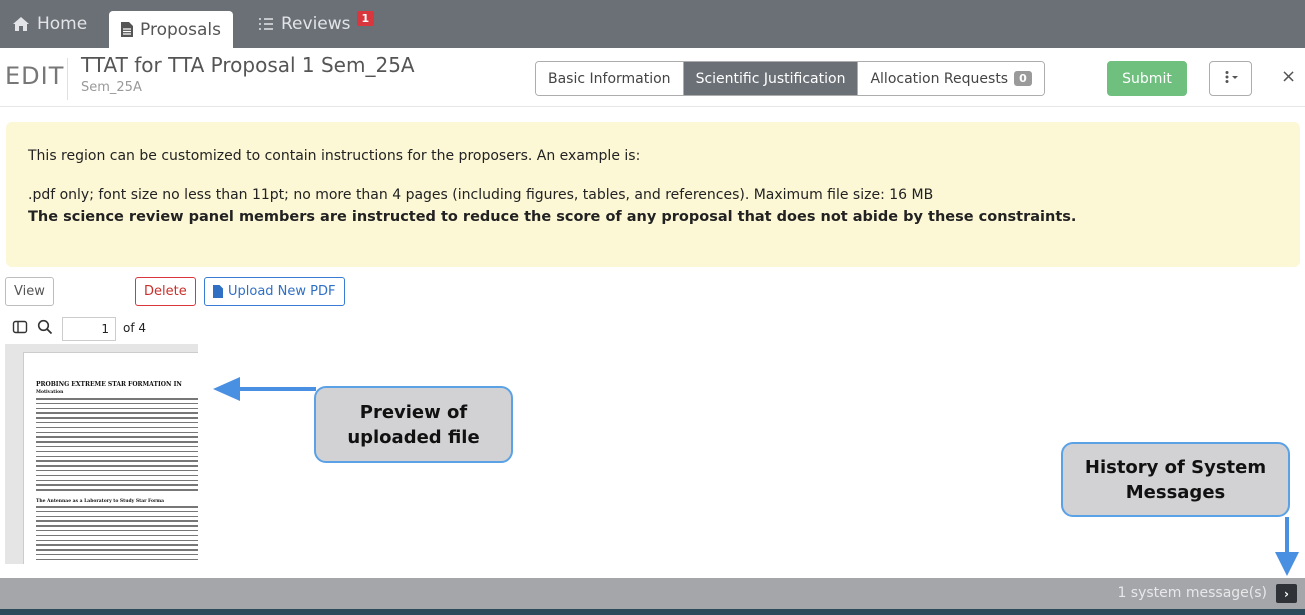 The image size is (1305, 615). Describe the element at coordinates (20, 329) in the screenshot. I see `sidebar-toggle-icon` at that location.